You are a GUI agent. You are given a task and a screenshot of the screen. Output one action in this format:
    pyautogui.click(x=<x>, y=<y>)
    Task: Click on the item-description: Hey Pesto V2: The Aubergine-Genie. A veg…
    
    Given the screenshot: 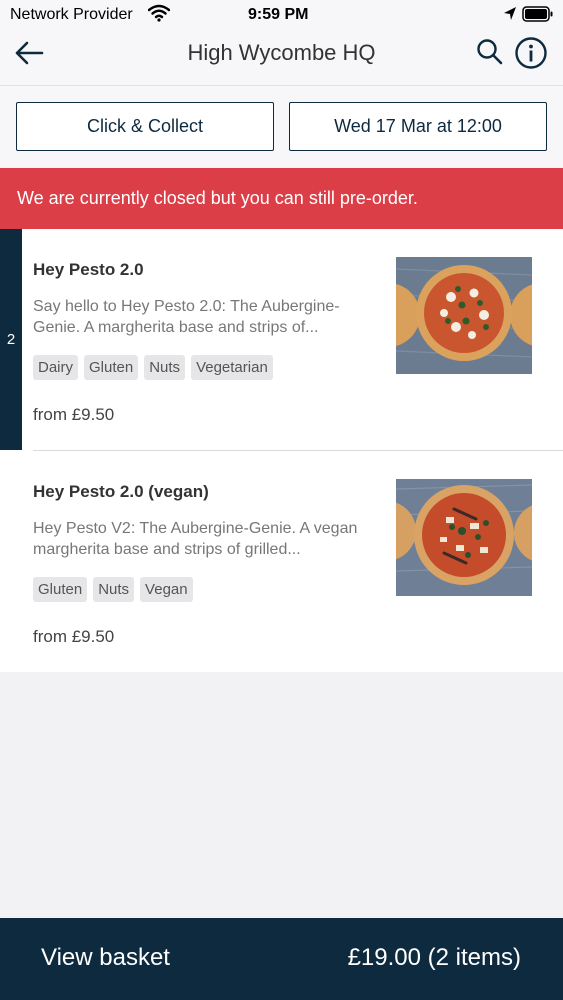 What is the action you would take?
    pyautogui.click(x=195, y=539)
    